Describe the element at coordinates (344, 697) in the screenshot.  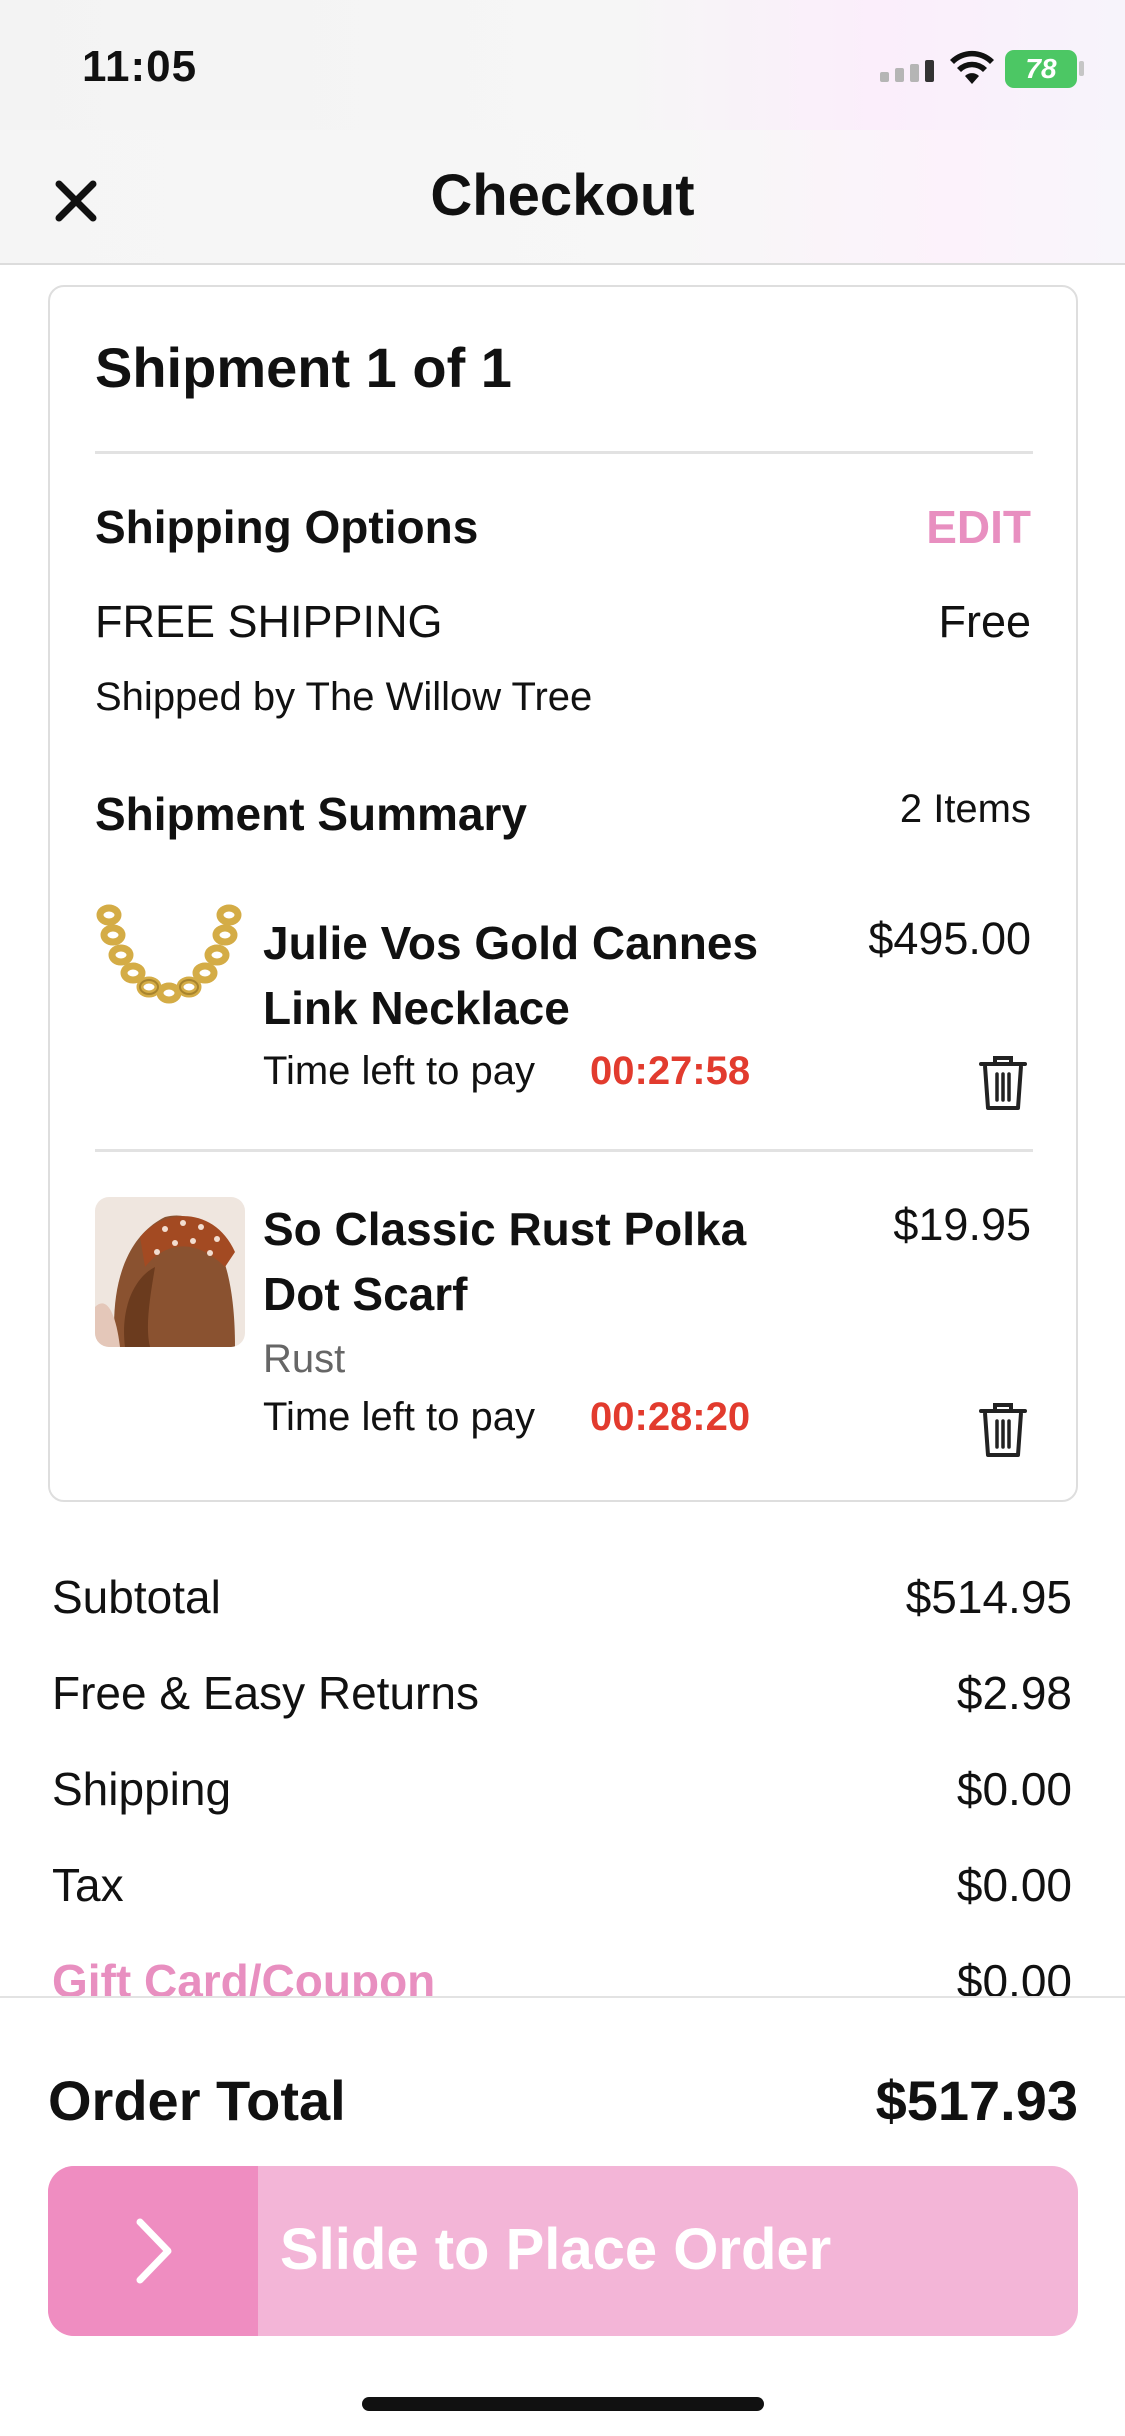
I see `shipped-by: Shipped by The Willow Tree` at that location.